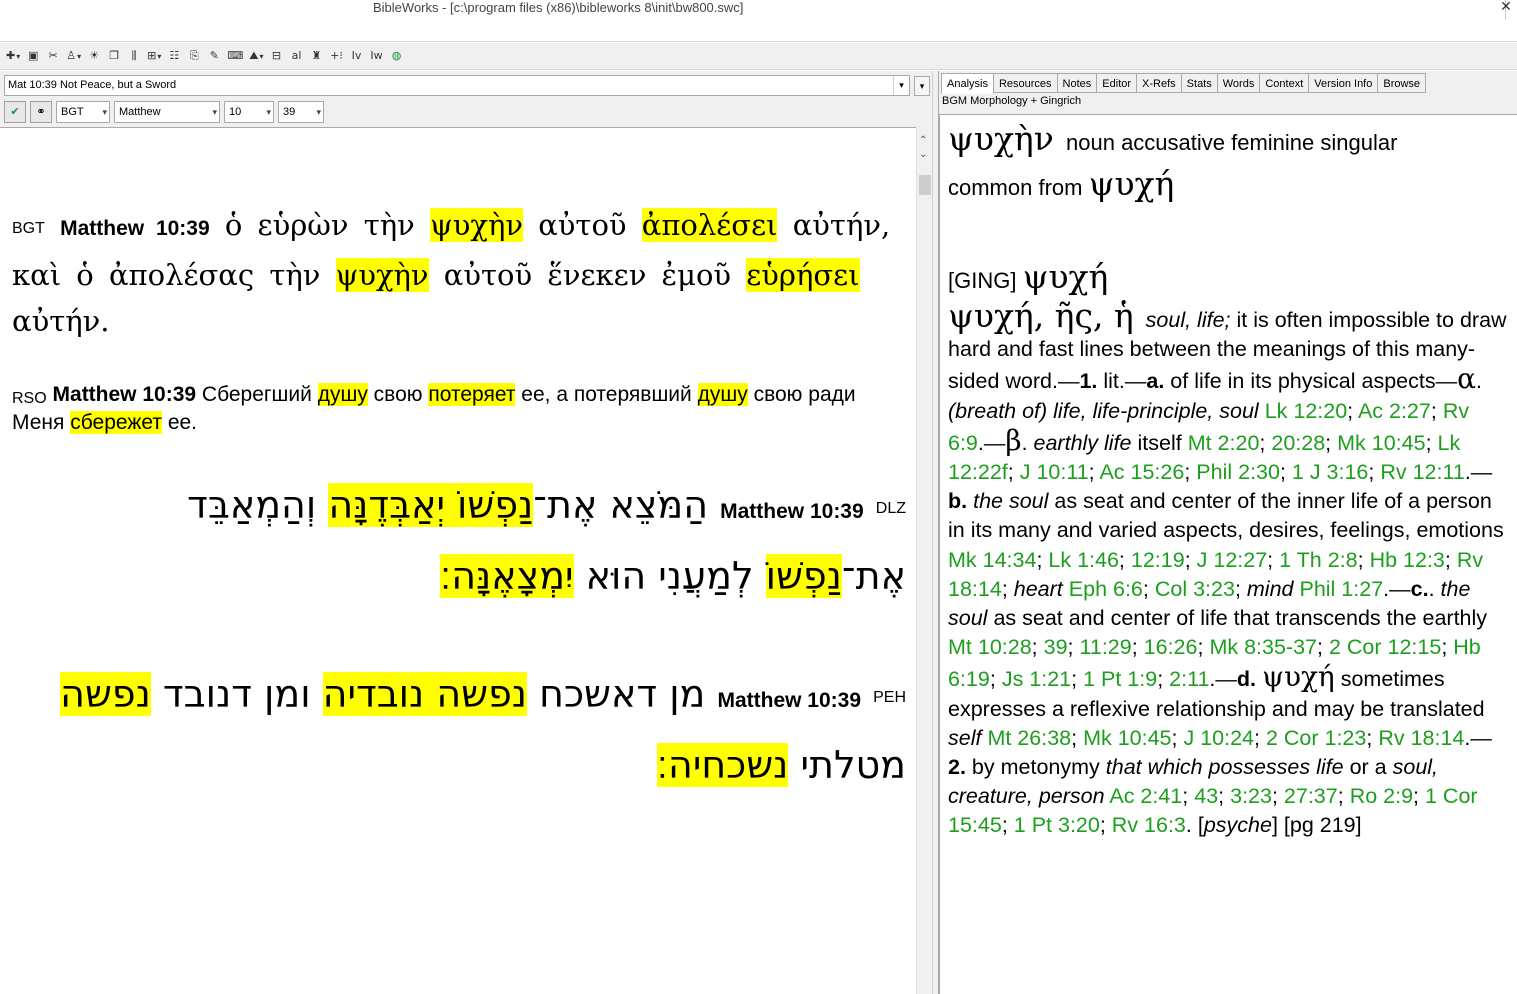 The image size is (1517, 994). Describe the element at coordinates (1120, 679) in the screenshot. I see `scripture-link: 1 Pt 1:9` at that location.